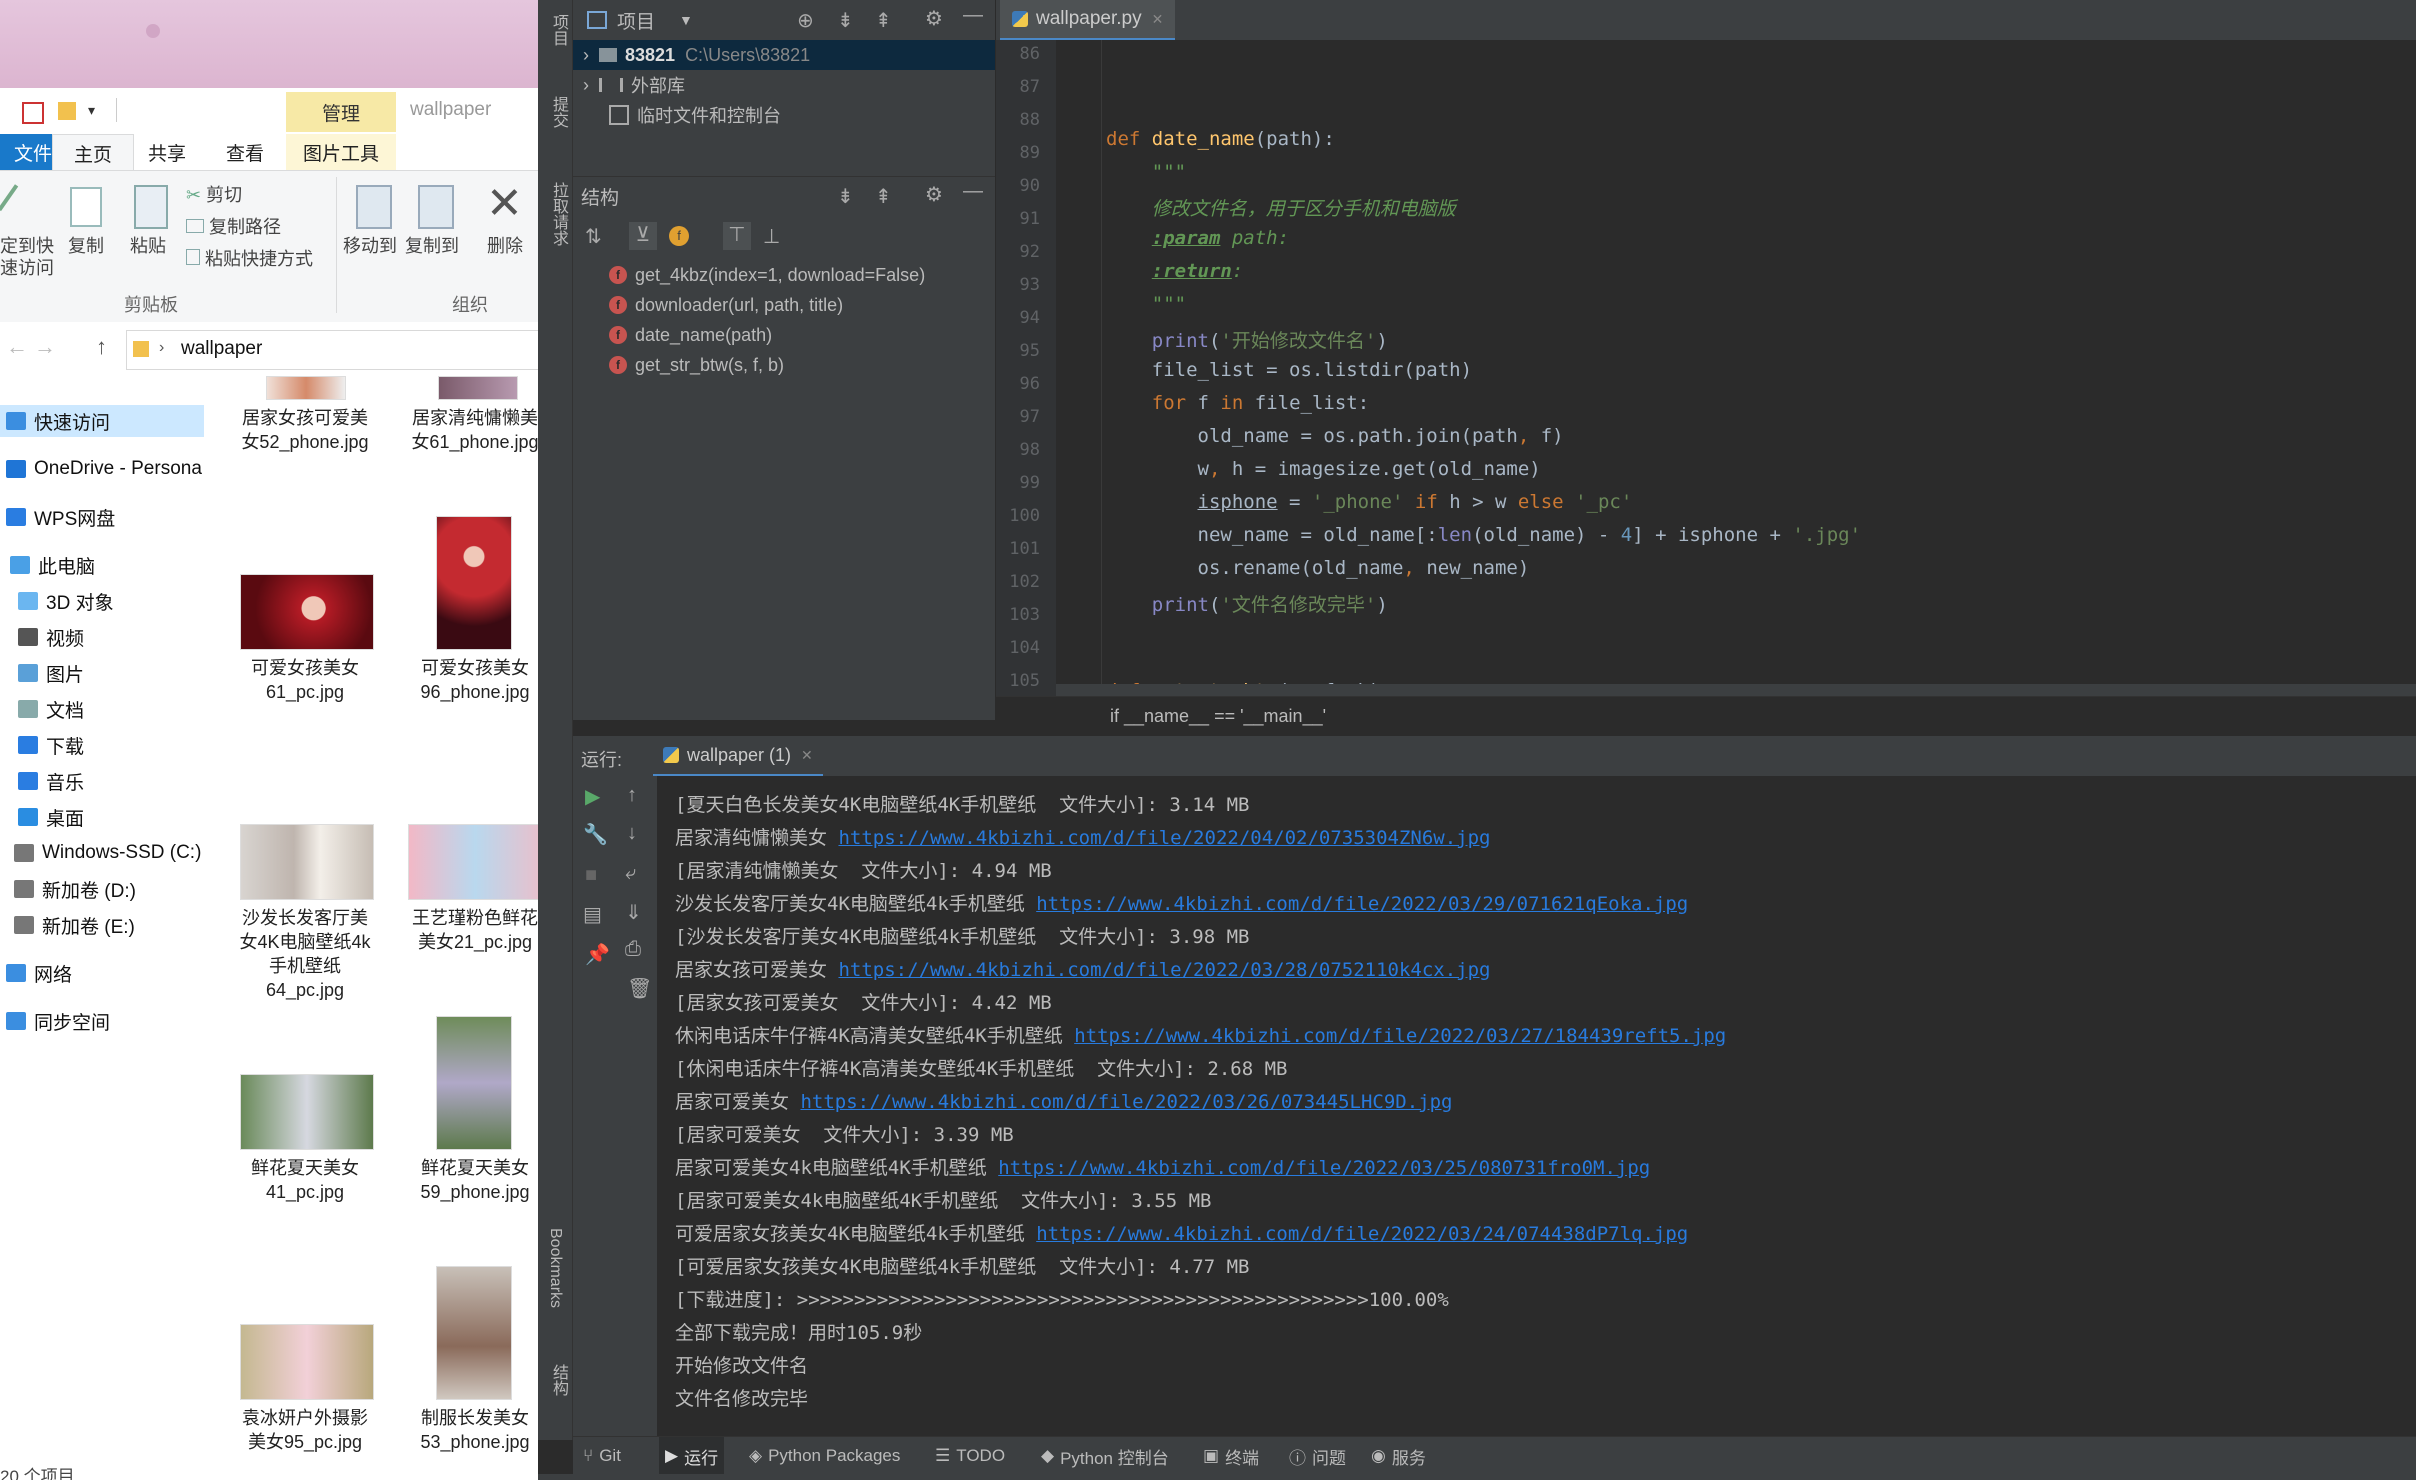  What do you see at coordinates (305, 1430) in the screenshot?
I see `file-name: 袁冰妍户外摄影 美女95_pc.jpg` at bounding box center [305, 1430].